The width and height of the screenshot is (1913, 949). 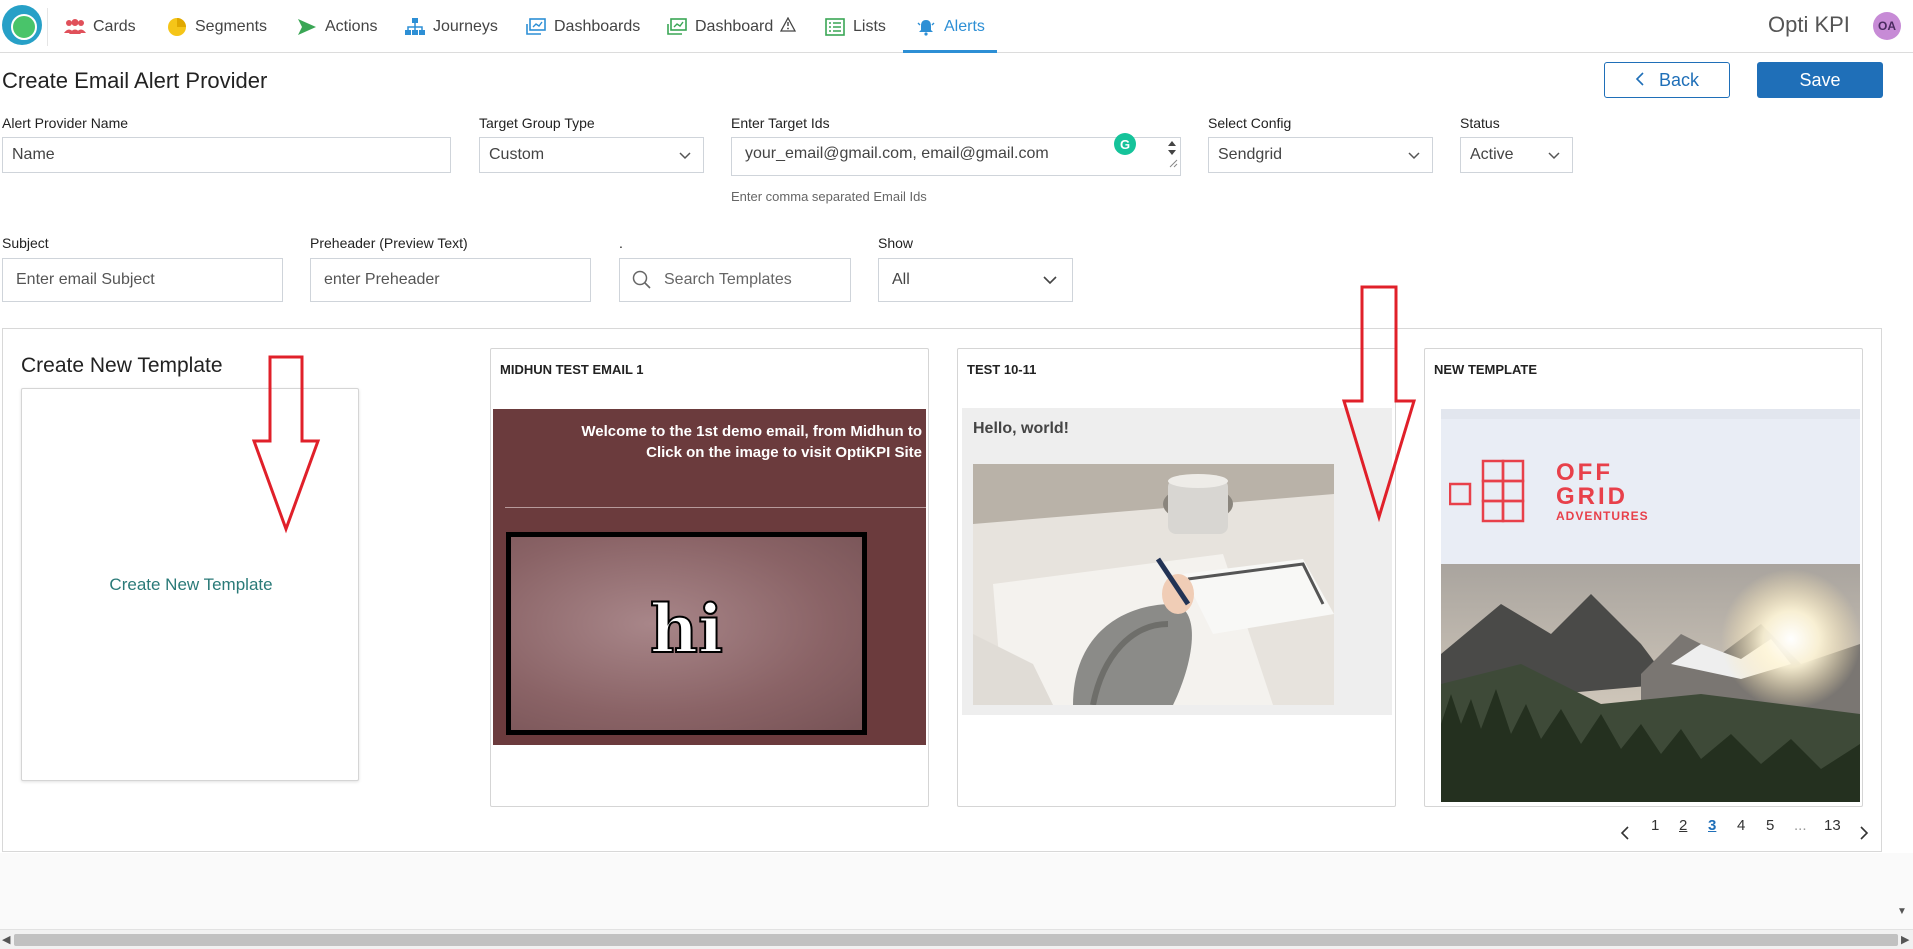 I want to click on preview-top-strip, so click(x=1650, y=414).